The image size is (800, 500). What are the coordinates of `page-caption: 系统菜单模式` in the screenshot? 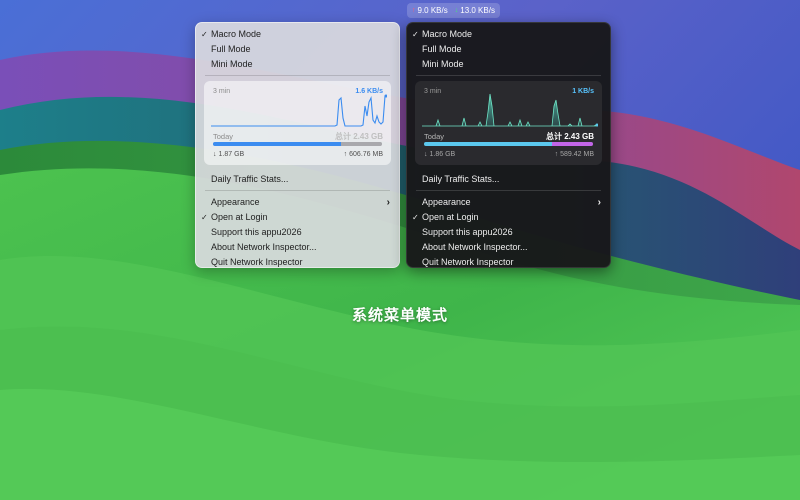 It's located at (399, 315).